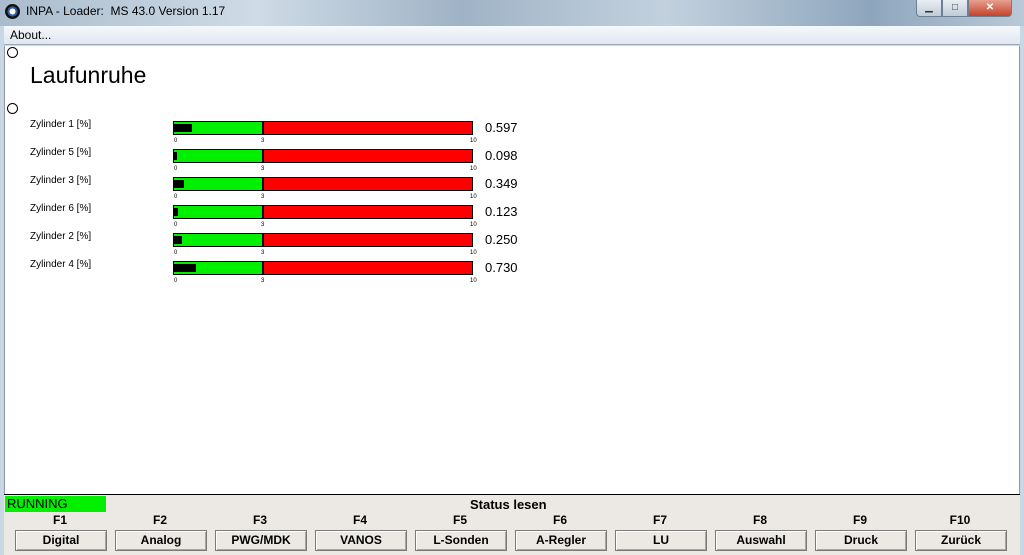 The height and width of the screenshot is (555, 1024). I want to click on fkey-shortcut-label: F6, so click(559, 520).